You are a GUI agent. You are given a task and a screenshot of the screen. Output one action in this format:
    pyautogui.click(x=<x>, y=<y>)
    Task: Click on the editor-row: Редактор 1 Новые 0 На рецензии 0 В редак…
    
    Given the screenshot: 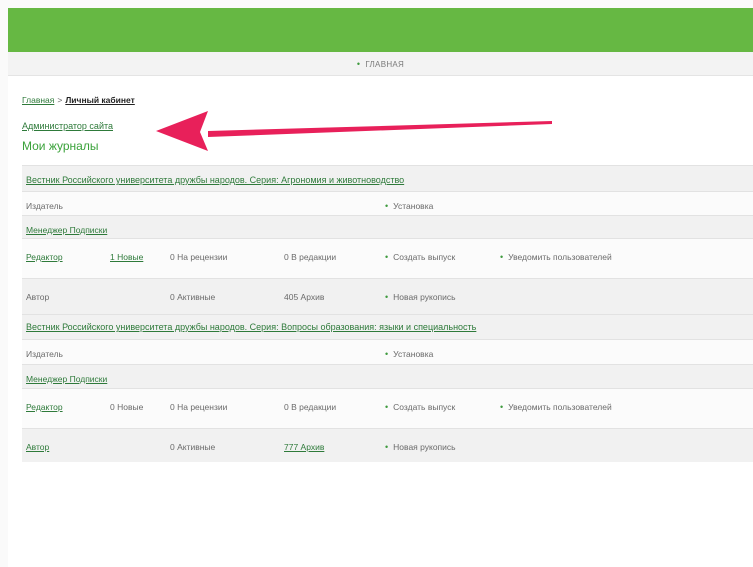 What is the action you would take?
    pyautogui.click(x=387, y=258)
    